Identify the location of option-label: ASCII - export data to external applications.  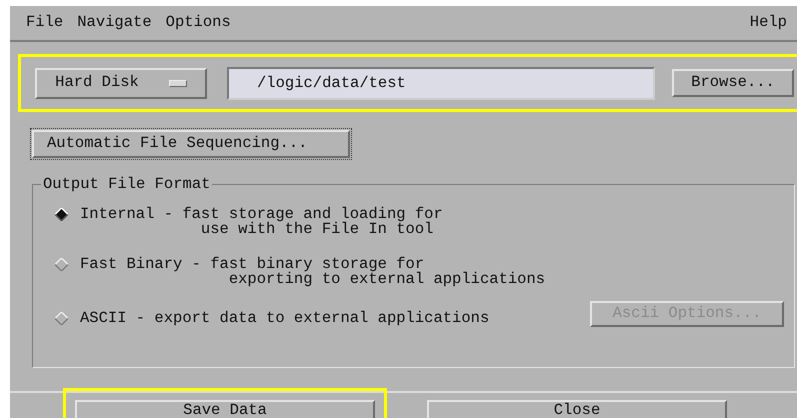
(285, 318).